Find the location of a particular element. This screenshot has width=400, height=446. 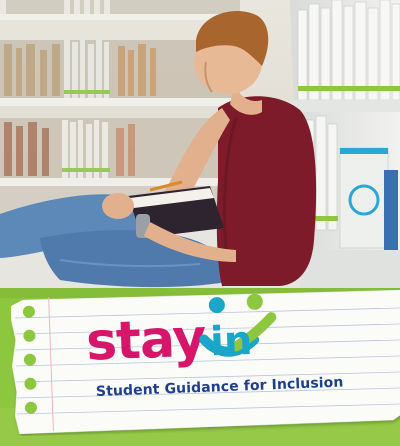

stayin-logo: stay in is located at coordinates (181, 333).